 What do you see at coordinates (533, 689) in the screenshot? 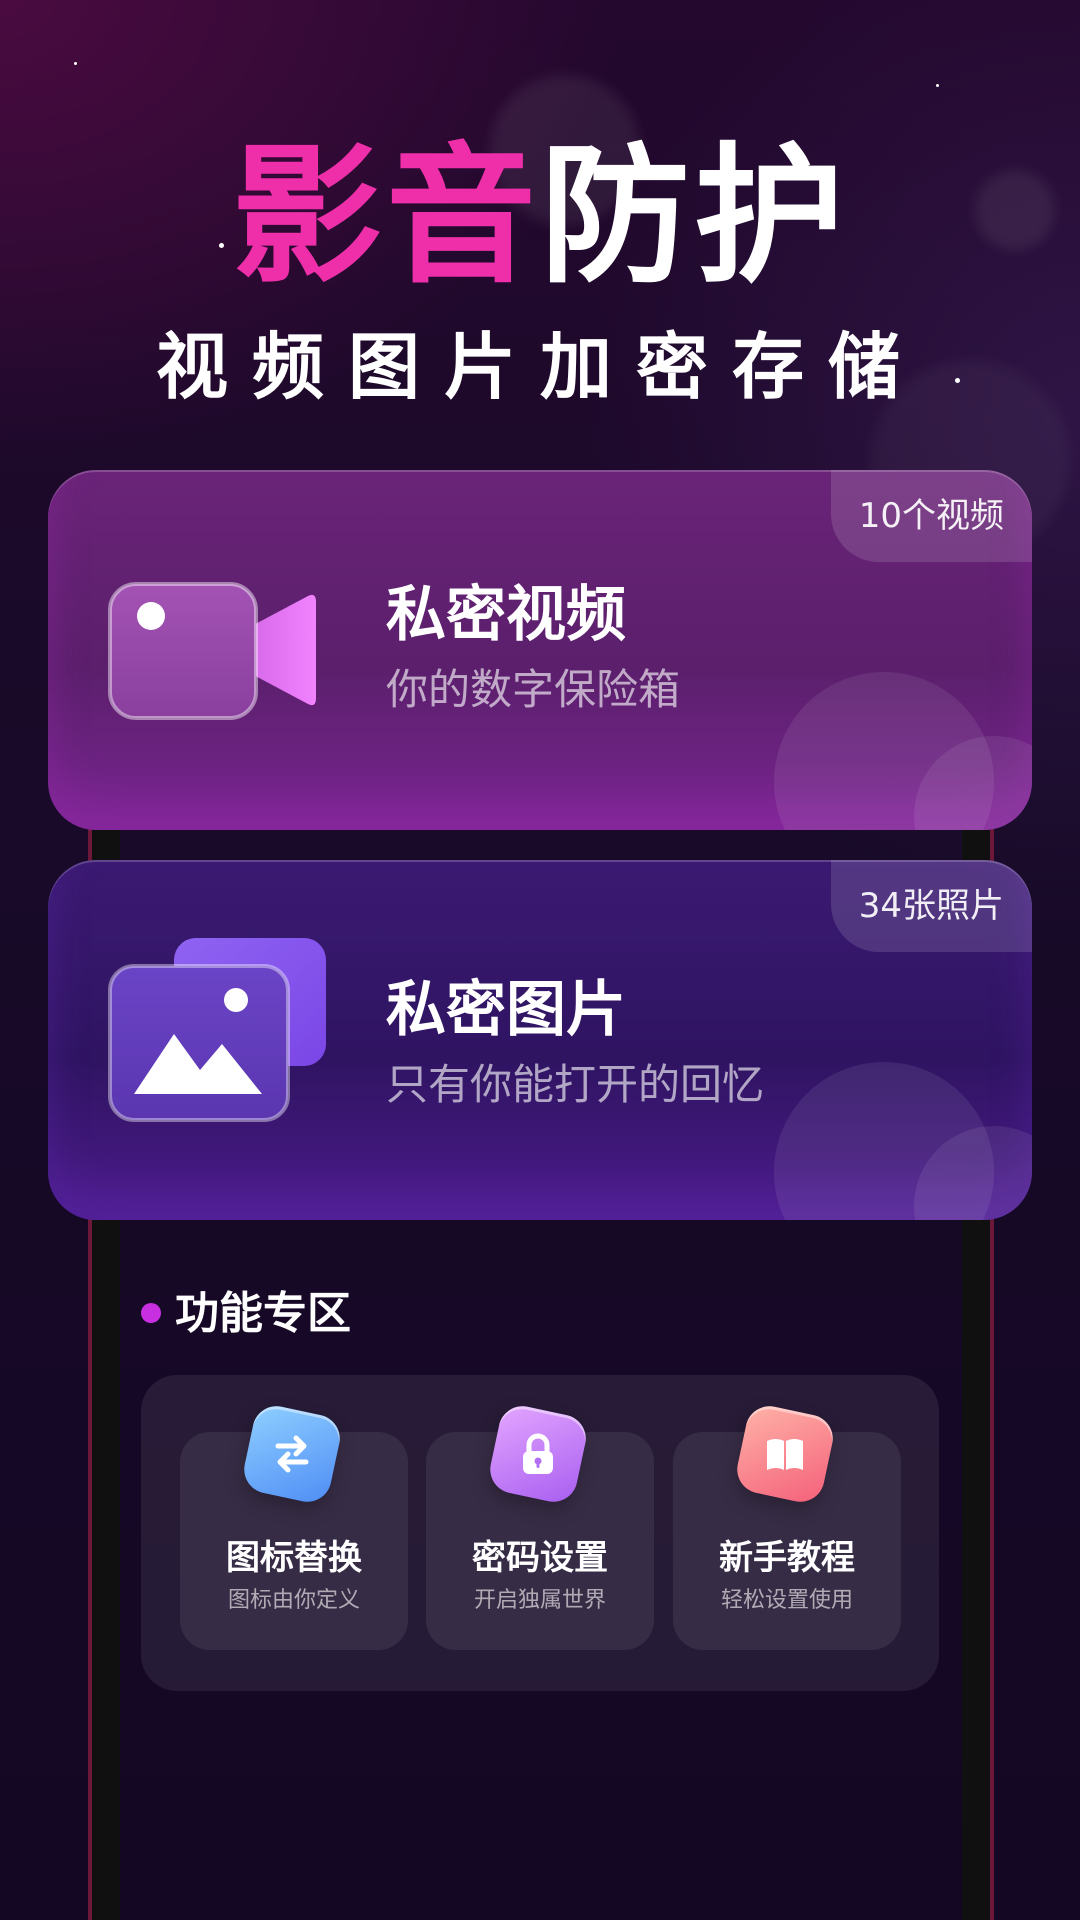
I see `private-video-subtitle: 你的数字保险箱` at bounding box center [533, 689].